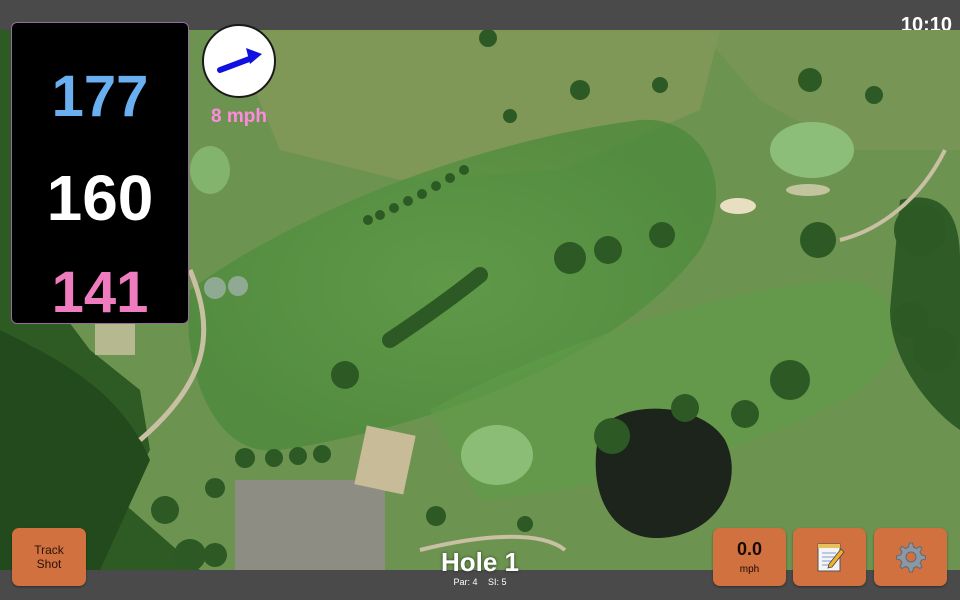  Describe the element at coordinates (749, 549) in the screenshot. I see `speed-value: 0.0` at that location.